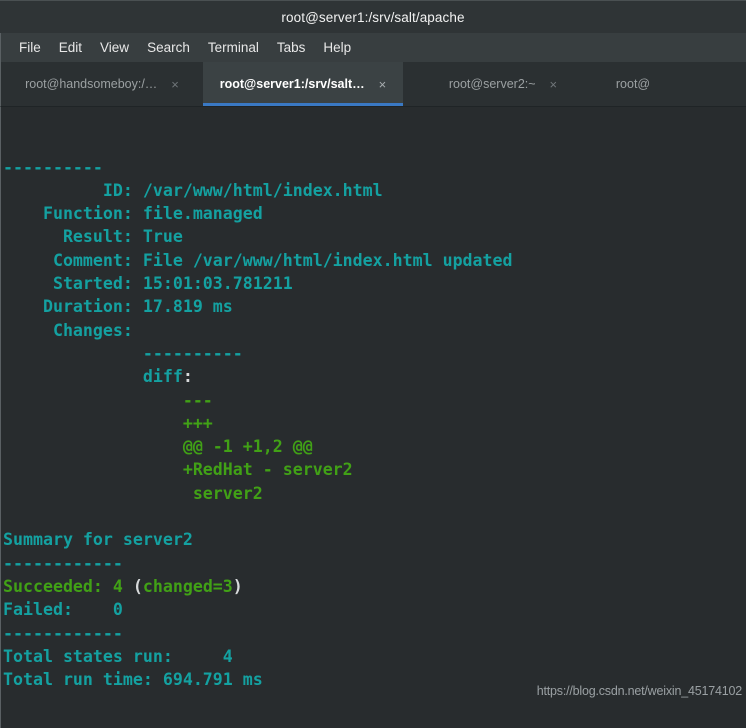 The height and width of the screenshot is (728, 746). I want to click on tab-1: root@server1:/srv/salt… ×, so click(303, 84).